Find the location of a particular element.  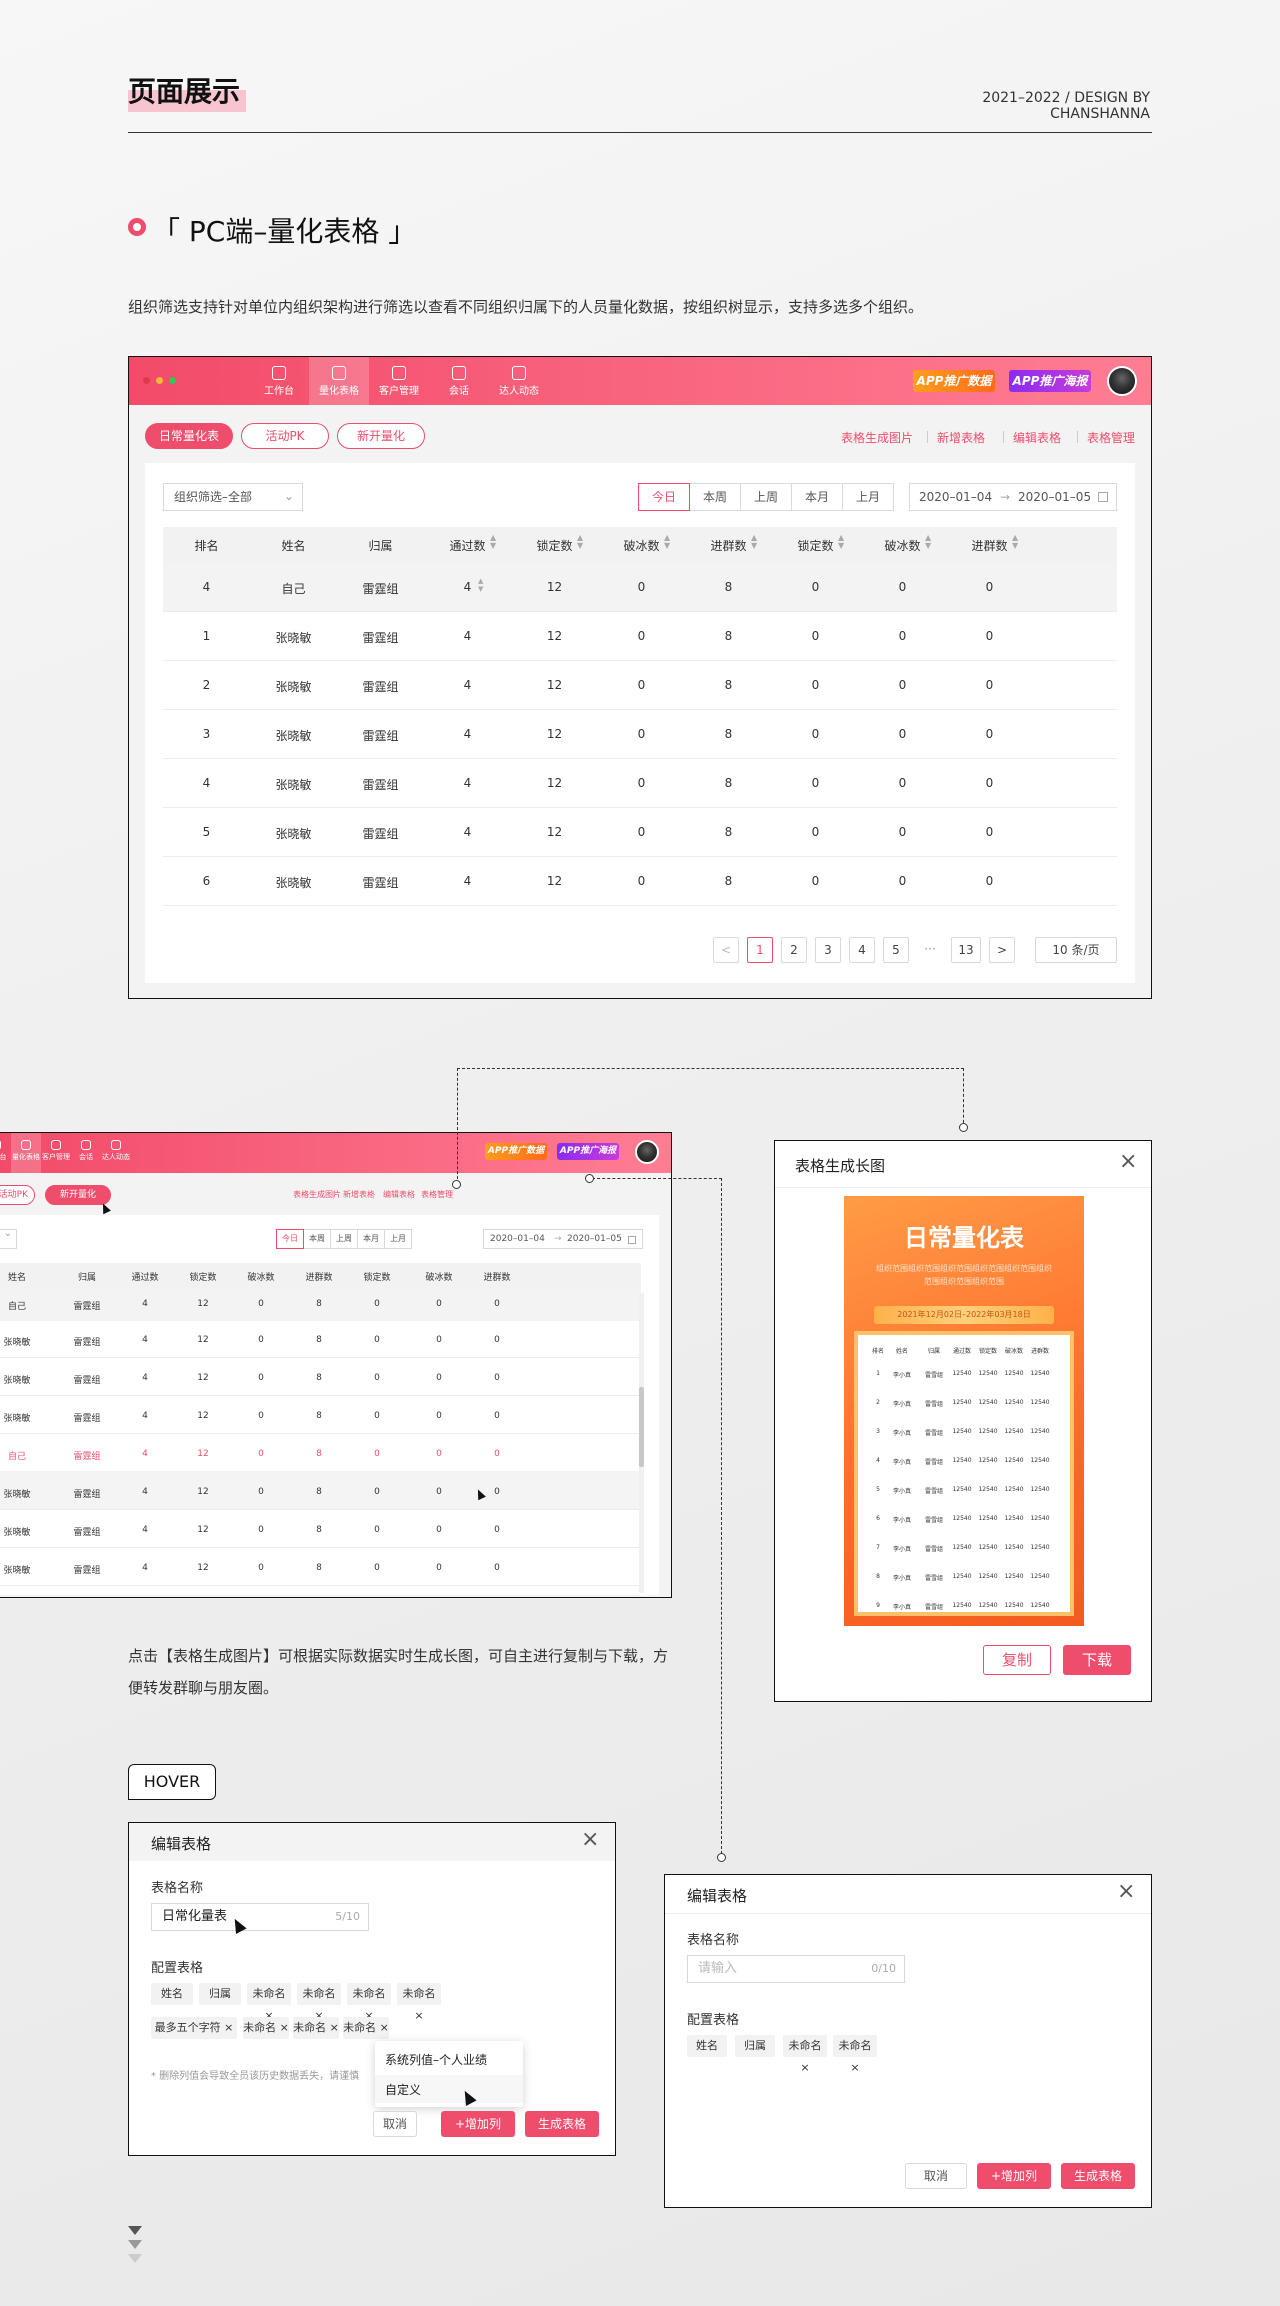

page-button: 4 is located at coordinates (862, 950).